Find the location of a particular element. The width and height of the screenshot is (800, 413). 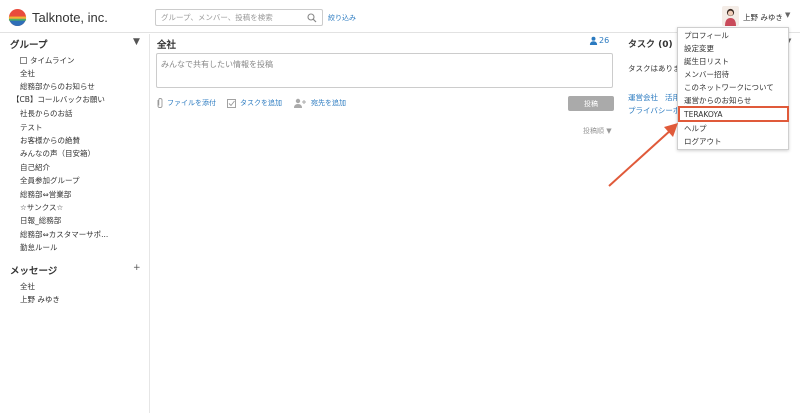

company-link: 運営会社 is located at coordinates (643, 97).